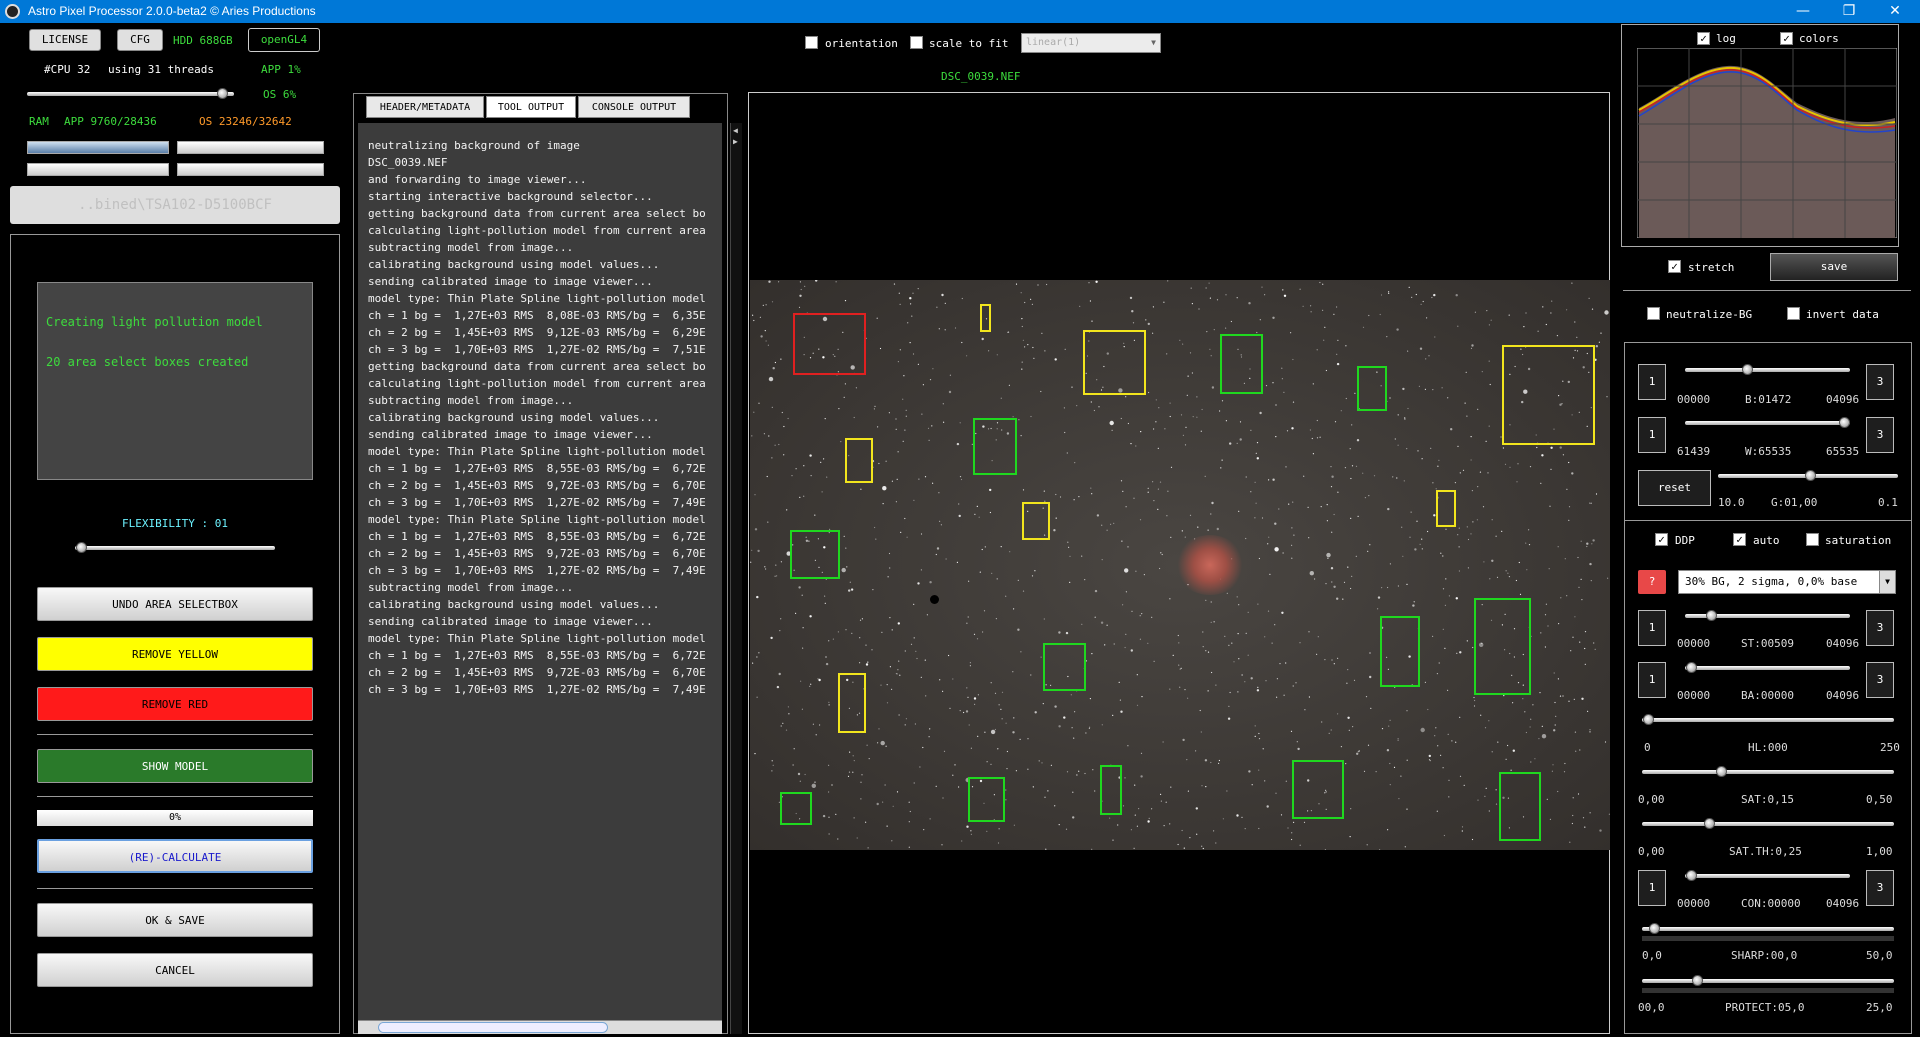 Image resolution: width=1920 pixels, height=1037 pixels. Describe the element at coordinates (1648, 719) in the screenshot. I see `hl-slider-knob` at that location.